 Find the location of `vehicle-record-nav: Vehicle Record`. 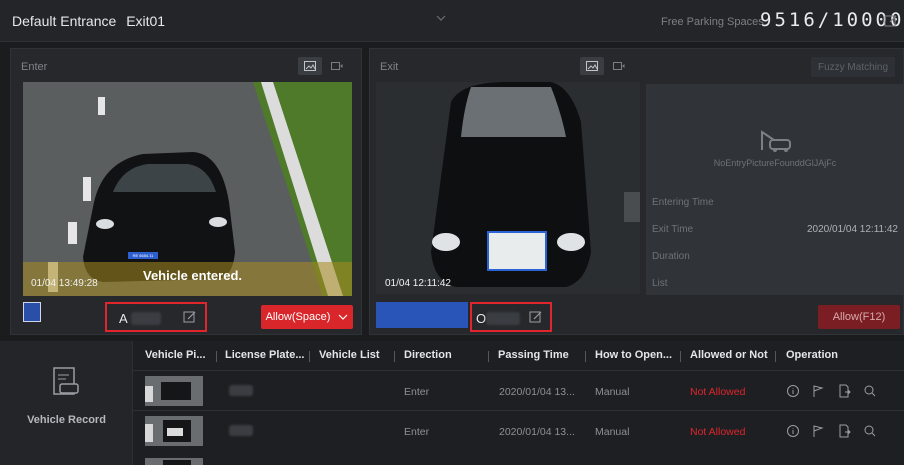

vehicle-record-nav: Vehicle Record is located at coordinates (66, 403).